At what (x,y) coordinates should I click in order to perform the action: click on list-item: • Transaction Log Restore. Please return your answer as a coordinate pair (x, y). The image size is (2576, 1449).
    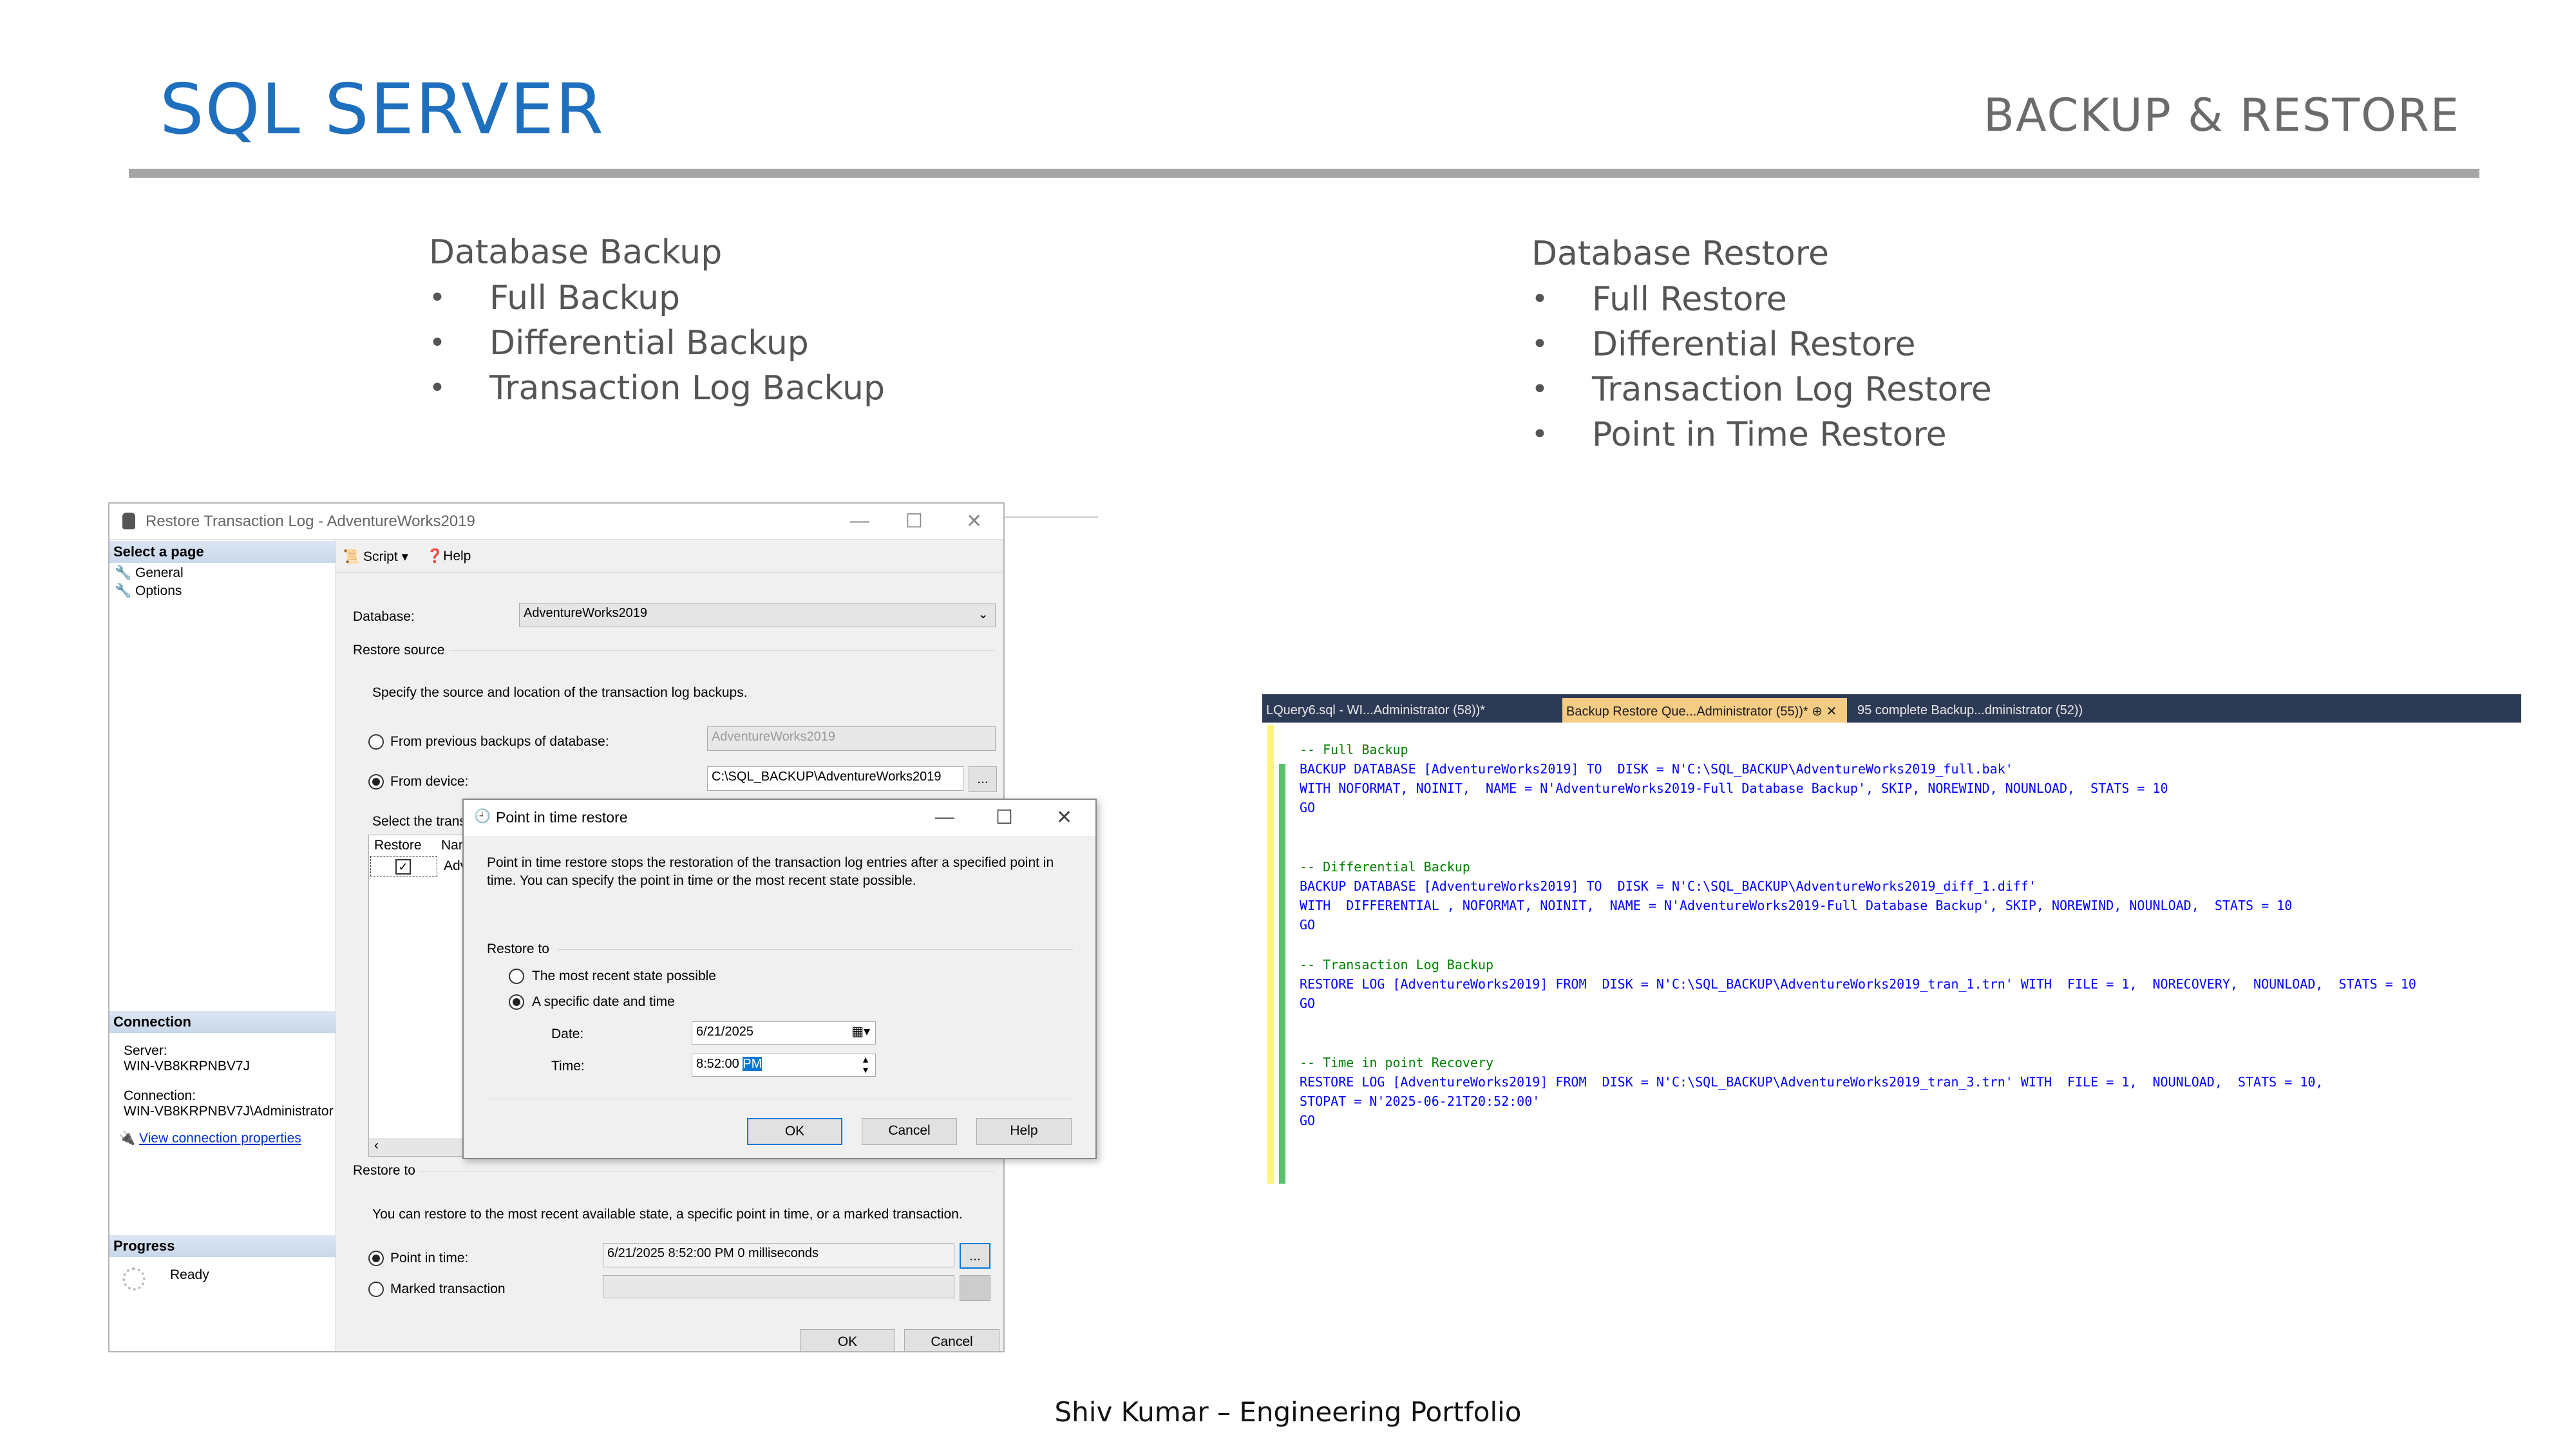
    Looking at the image, I should click on (1762, 389).